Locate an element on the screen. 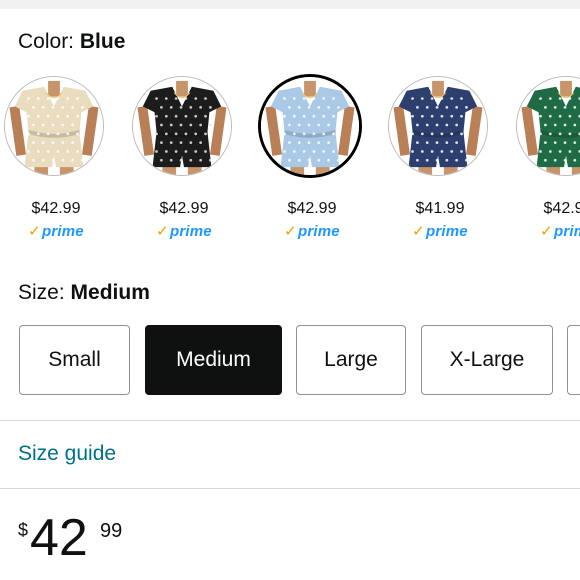 This screenshot has height=580, width=580. price-currency-symbol: $ is located at coordinates (23, 530).